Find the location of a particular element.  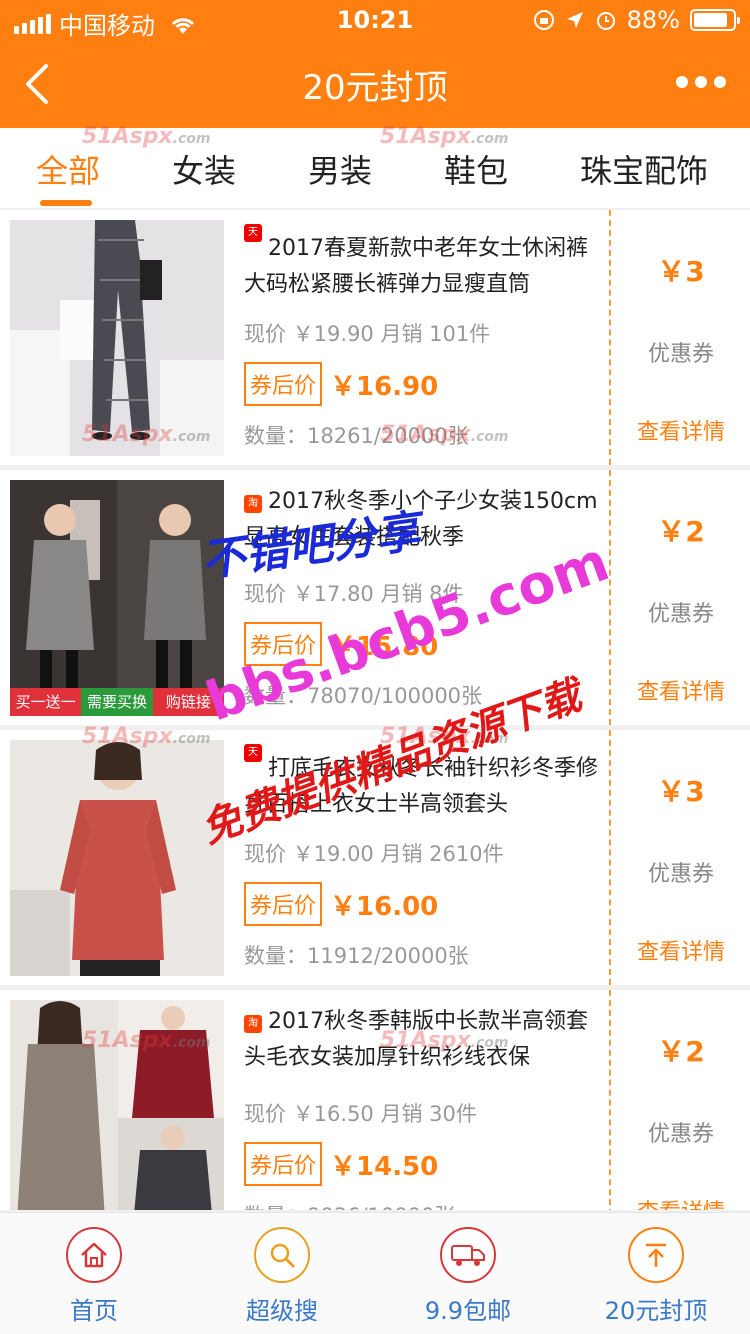

top-arrow-icon is located at coordinates (656, 1255).